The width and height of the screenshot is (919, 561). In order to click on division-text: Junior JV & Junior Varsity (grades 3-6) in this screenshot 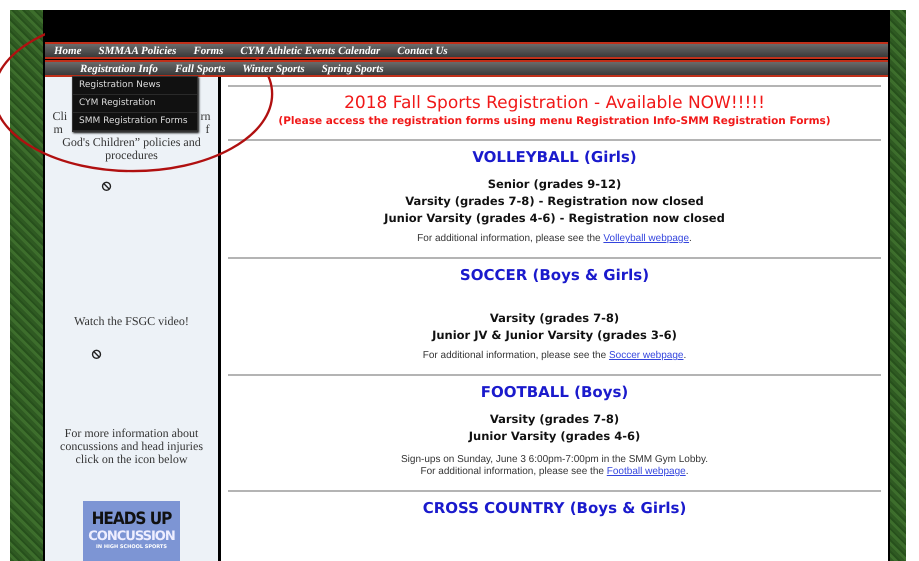, I will do `click(554, 335)`.